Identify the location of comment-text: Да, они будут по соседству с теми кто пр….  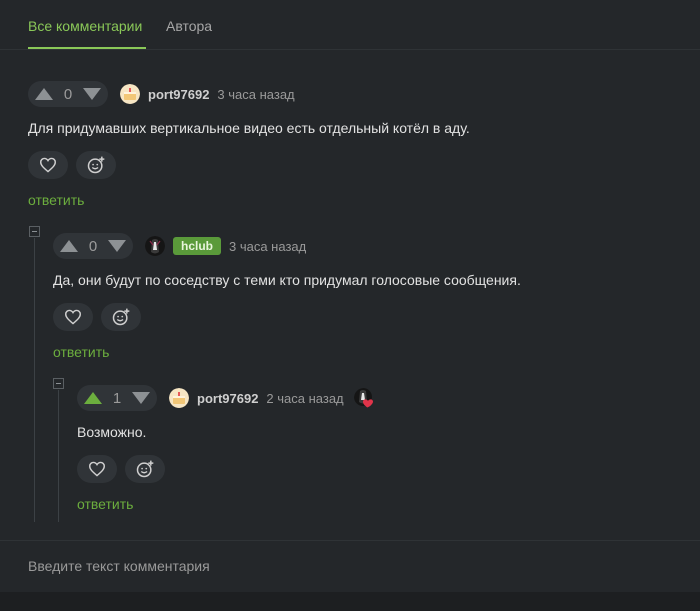
(287, 280).